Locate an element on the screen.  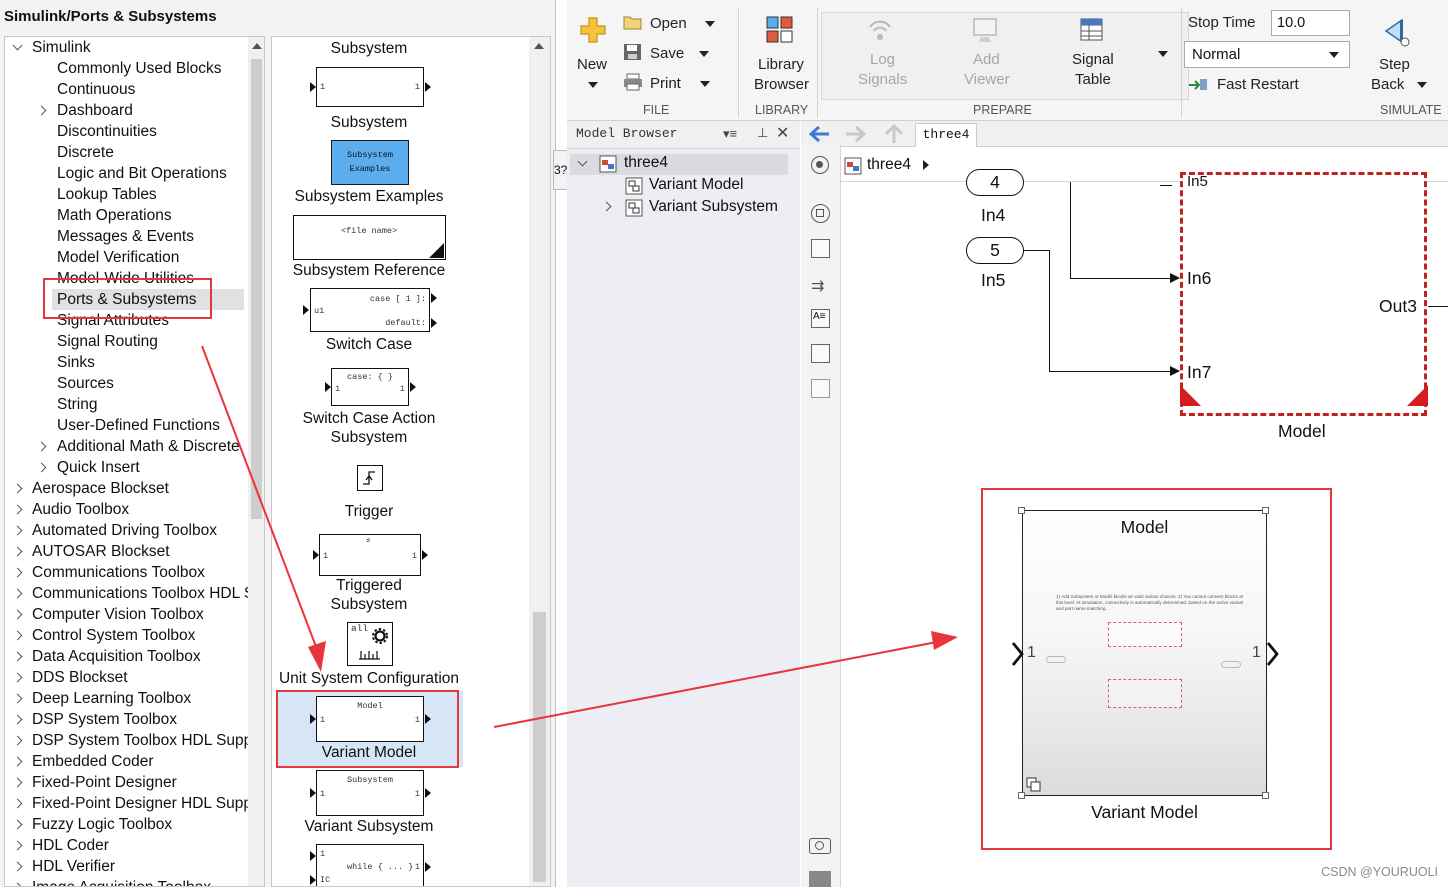
tree-variant-subsystem: Variant Subsystem is located at coordinates (713, 207).